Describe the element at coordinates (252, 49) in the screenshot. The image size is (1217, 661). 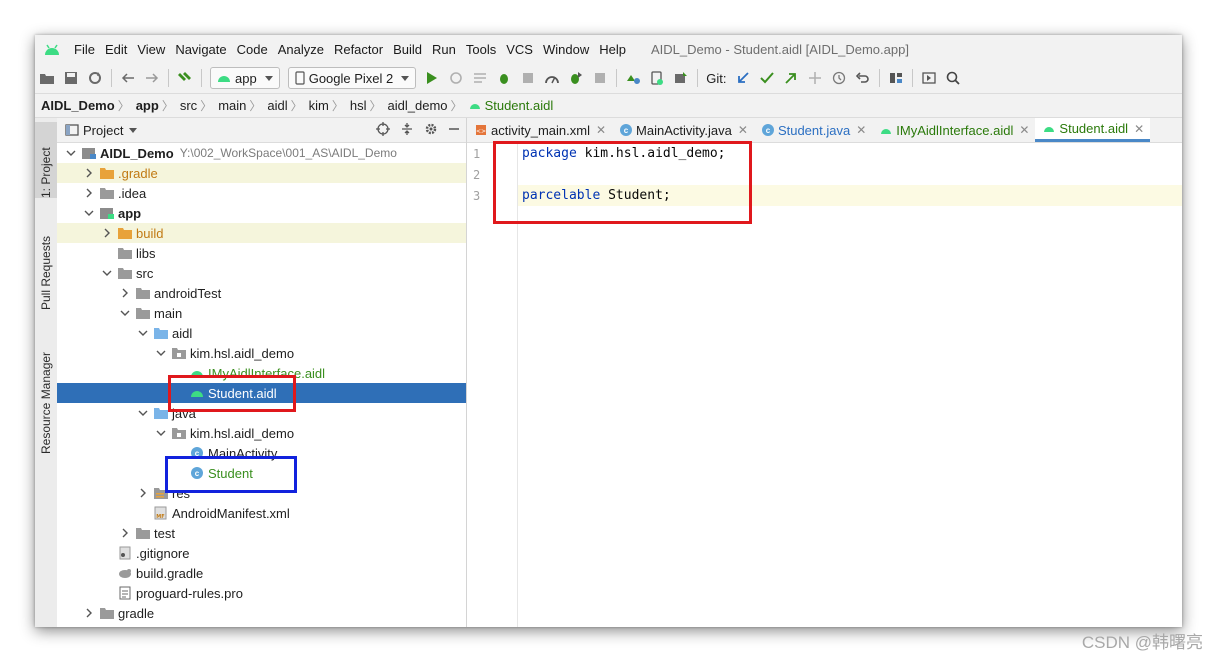
I see `menu-code: Code` at that location.